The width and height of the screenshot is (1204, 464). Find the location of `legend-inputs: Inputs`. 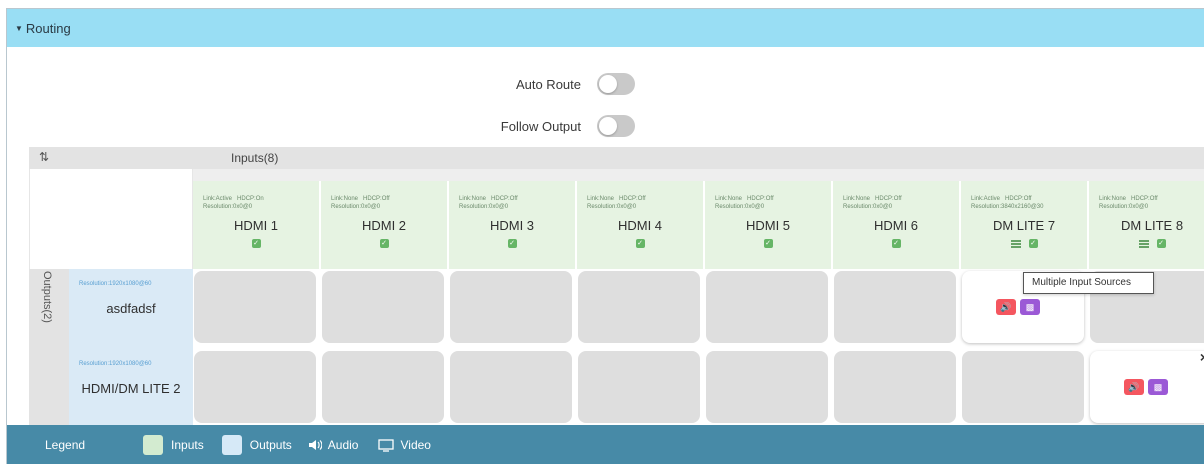

legend-inputs: Inputs is located at coordinates (173, 445).